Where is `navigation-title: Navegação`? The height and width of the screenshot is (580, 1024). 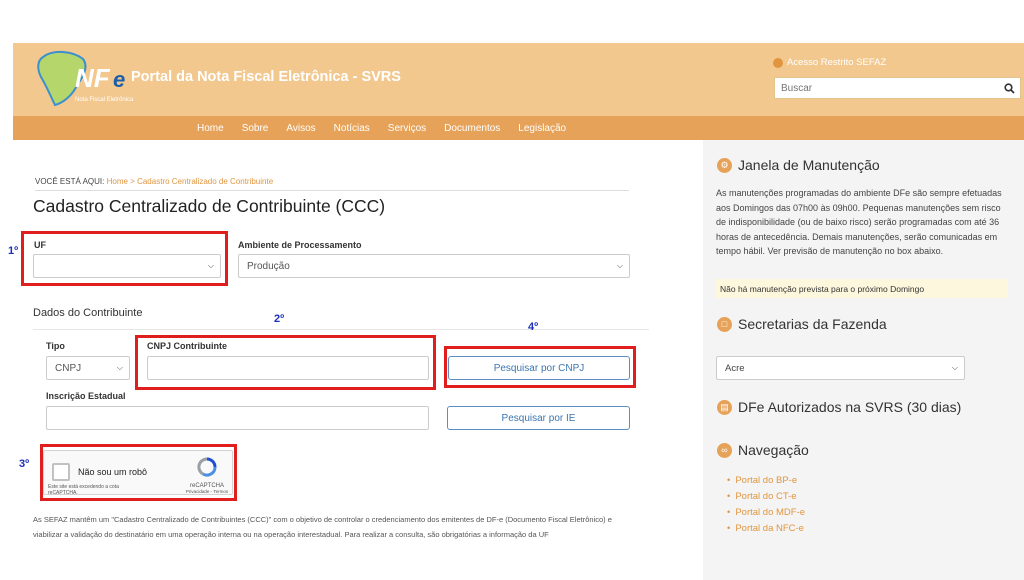
navigation-title: Navegação is located at coordinates (773, 450).